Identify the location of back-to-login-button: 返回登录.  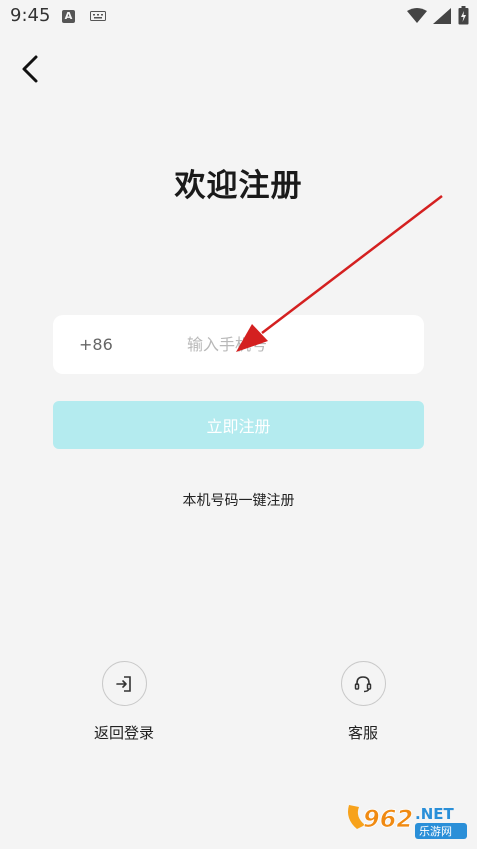
(124, 702).